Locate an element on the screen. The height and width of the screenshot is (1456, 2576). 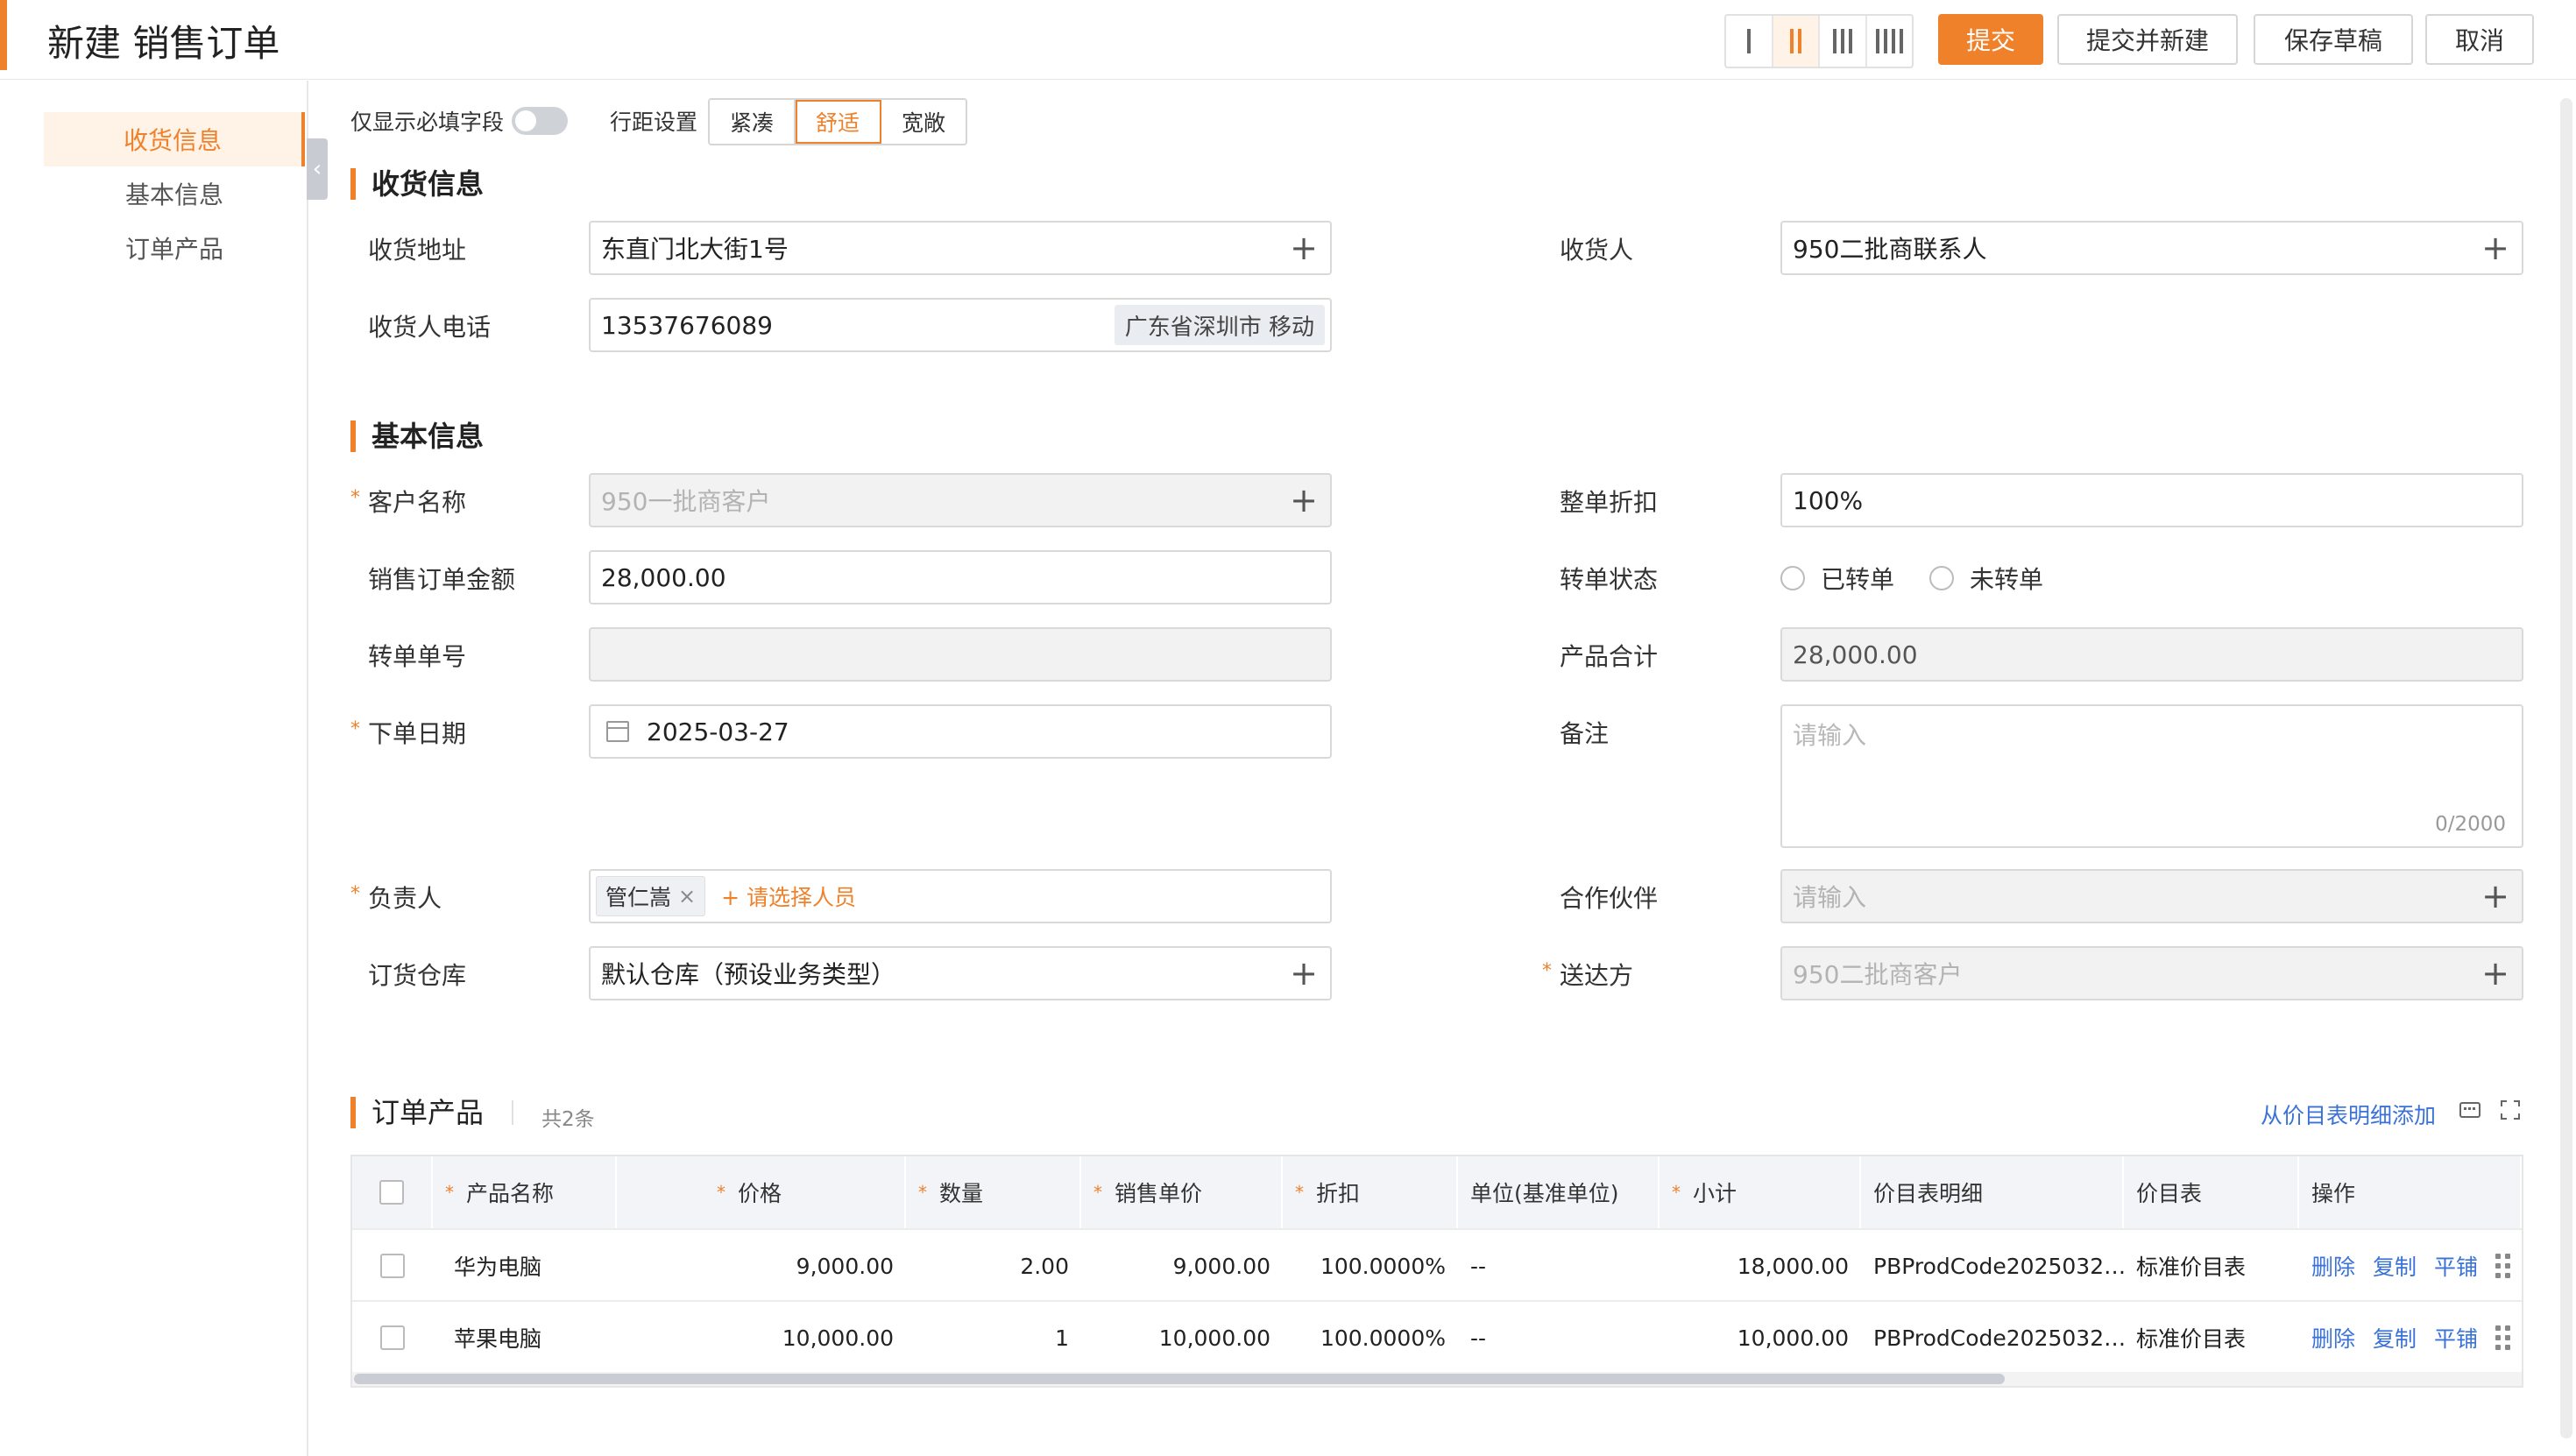
cell-unit: -- is located at coordinates (1478, 1338).